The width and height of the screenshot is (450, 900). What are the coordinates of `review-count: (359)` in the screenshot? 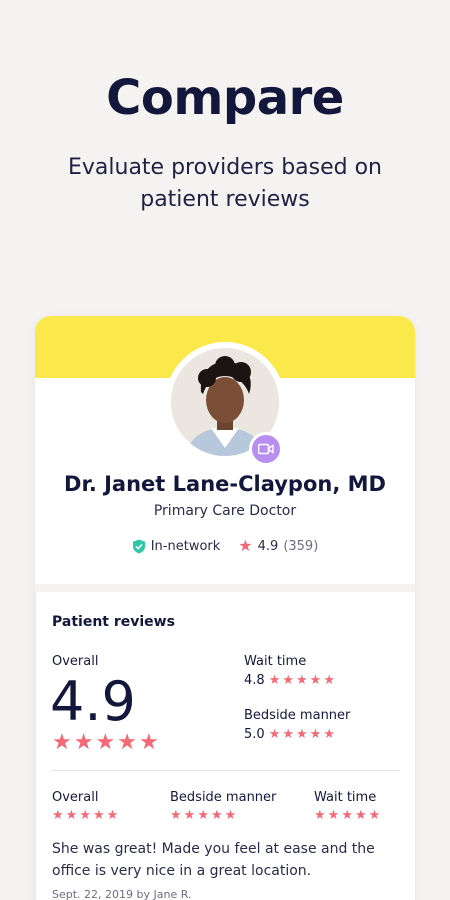 It's located at (301, 546).